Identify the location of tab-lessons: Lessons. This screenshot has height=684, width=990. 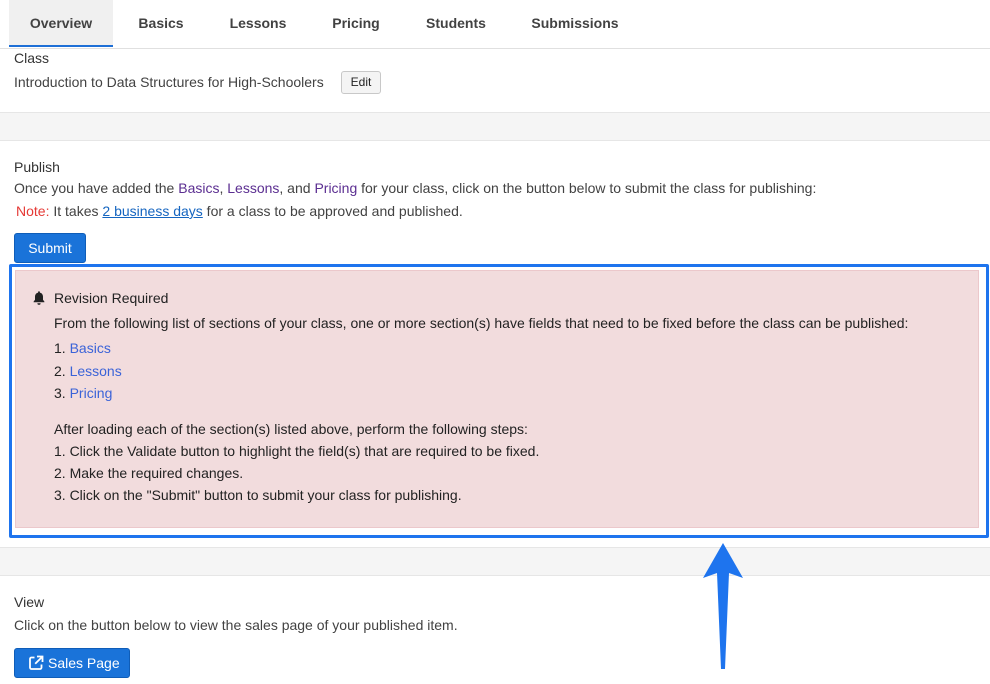
(258, 23).